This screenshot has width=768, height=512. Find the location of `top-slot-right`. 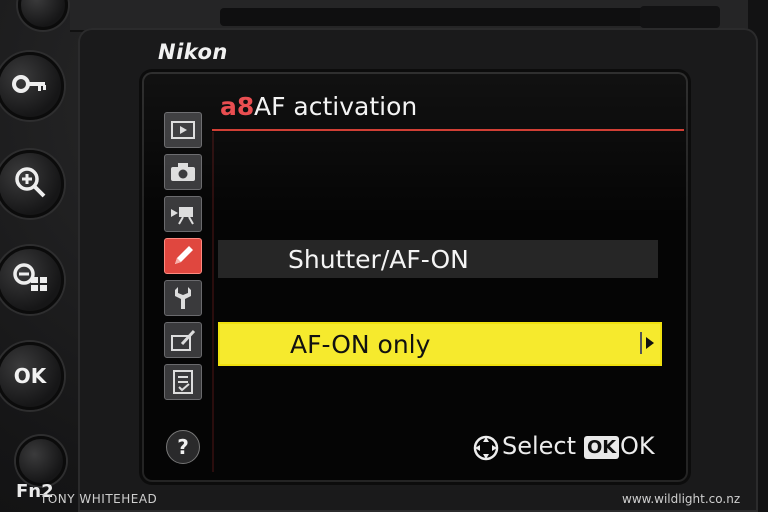

top-slot-right is located at coordinates (680, 17).